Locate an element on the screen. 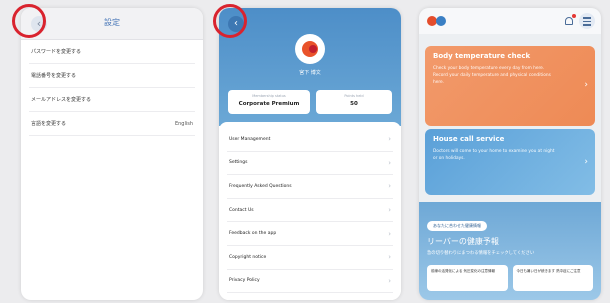  menu-item-label: Copyright notice is located at coordinates (248, 257).